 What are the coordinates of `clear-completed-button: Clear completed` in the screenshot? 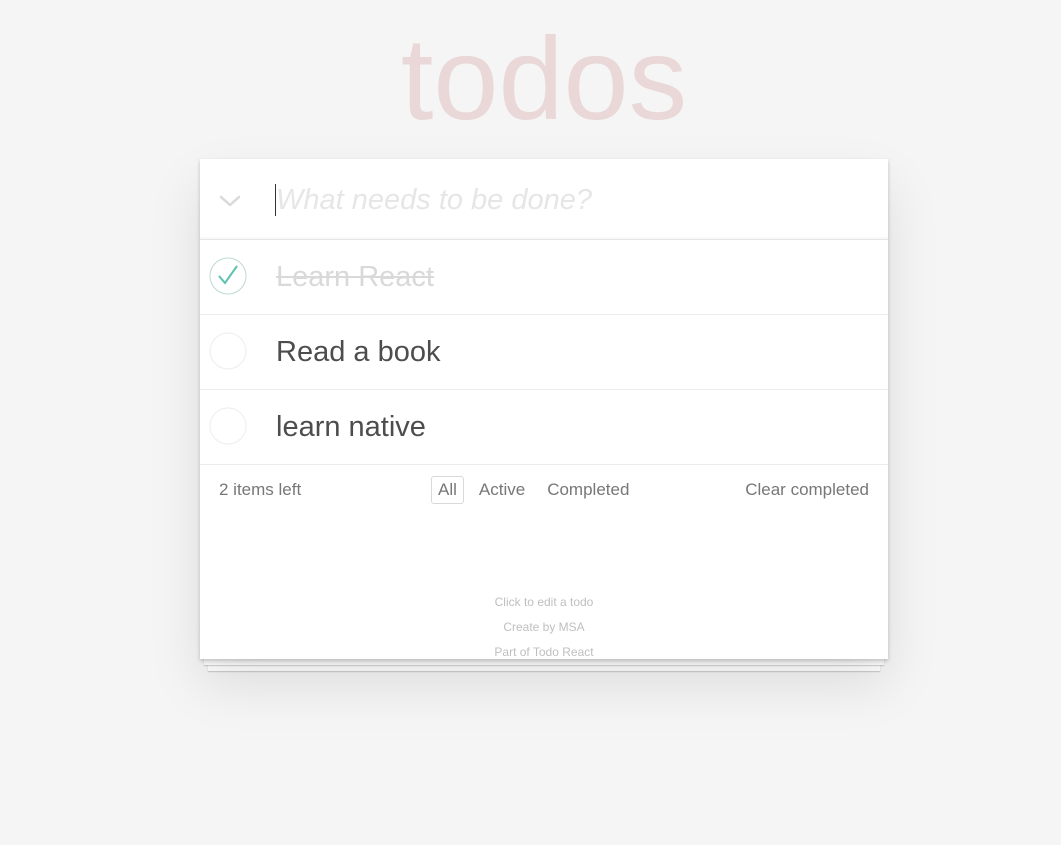 It's located at (807, 490).